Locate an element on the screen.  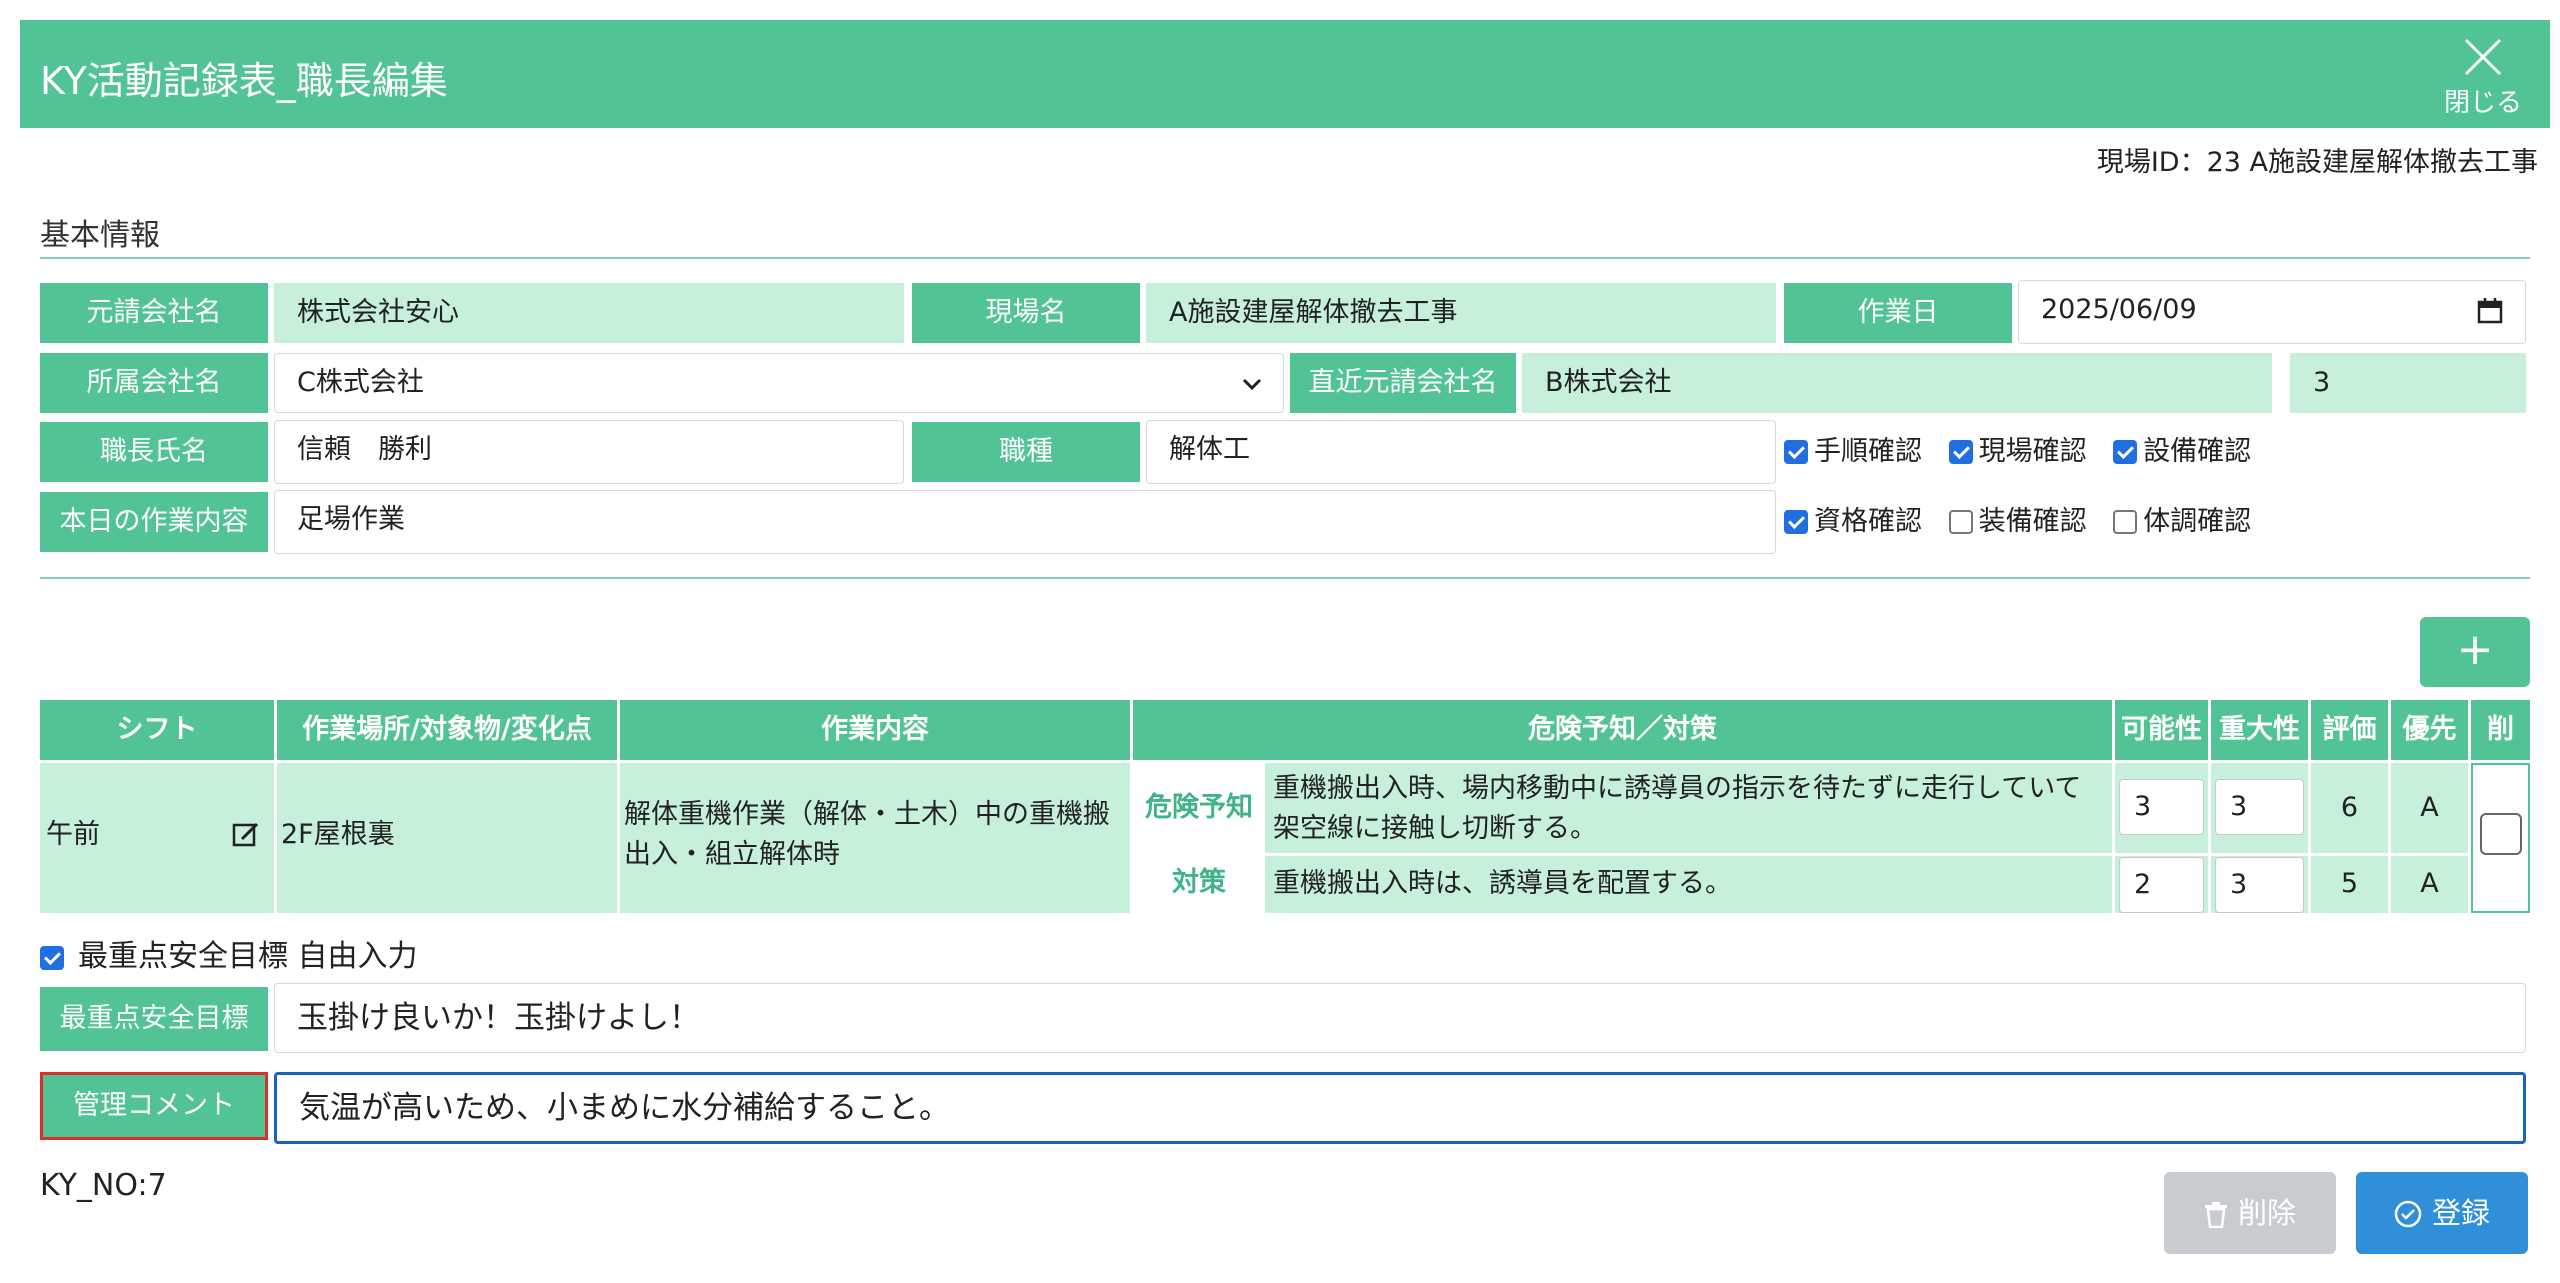
header-shift: シフト is located at coordinates (157, 730).